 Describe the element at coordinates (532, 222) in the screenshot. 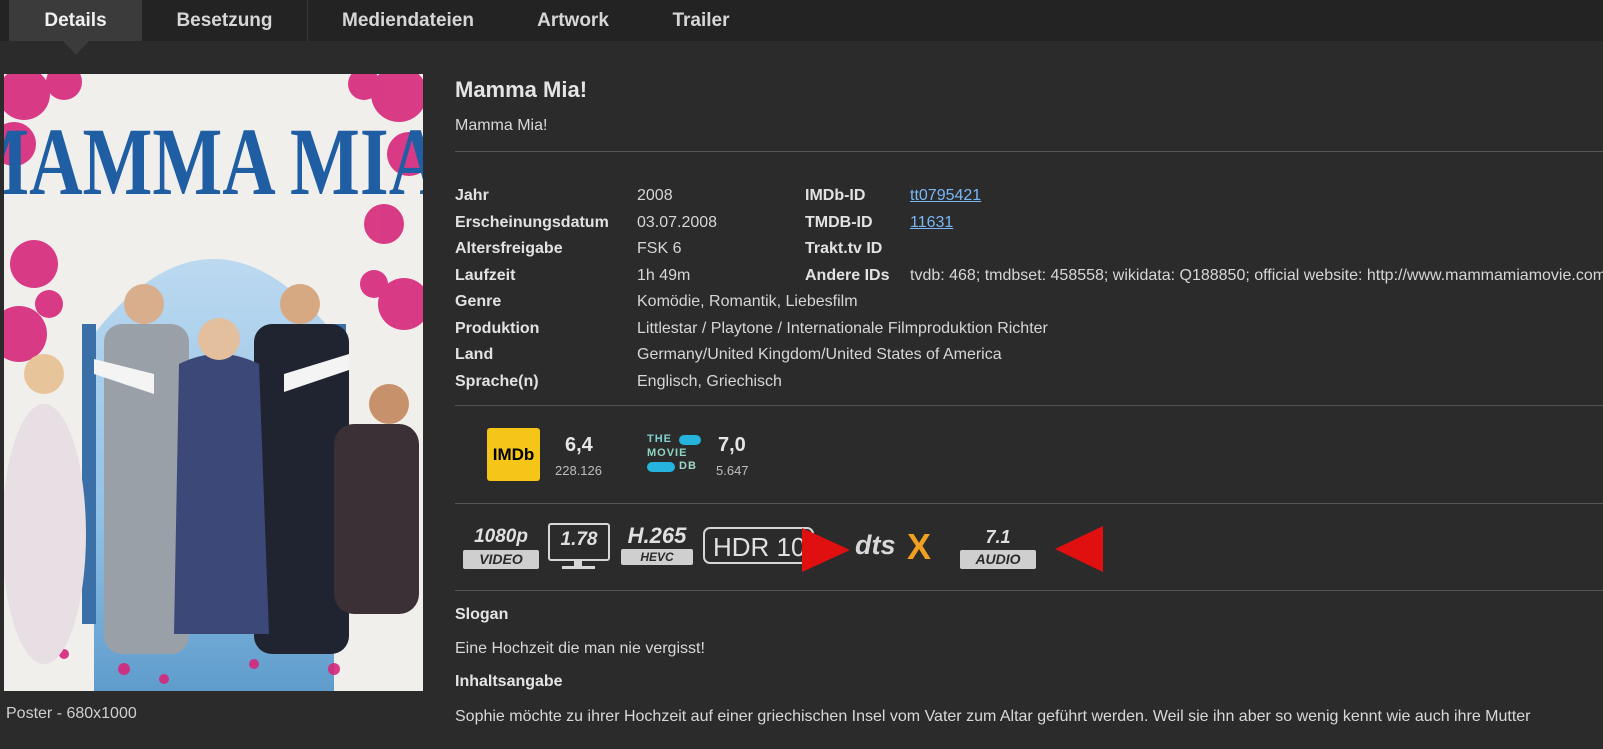

I see `label-release-date: Erscheinungsdatum` at that location.